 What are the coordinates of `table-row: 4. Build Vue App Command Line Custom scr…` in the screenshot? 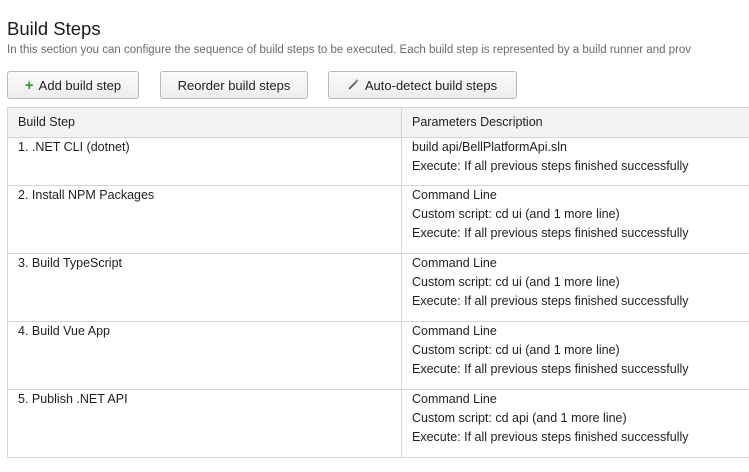 It's located at (378, 355).